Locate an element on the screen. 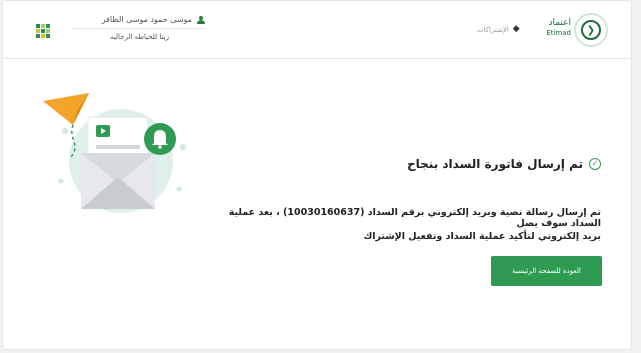 Image resolution: width=641 pixels, height=353 pixels. subscriptions-label: الإشتراكات is located at coordinates (493, 29).